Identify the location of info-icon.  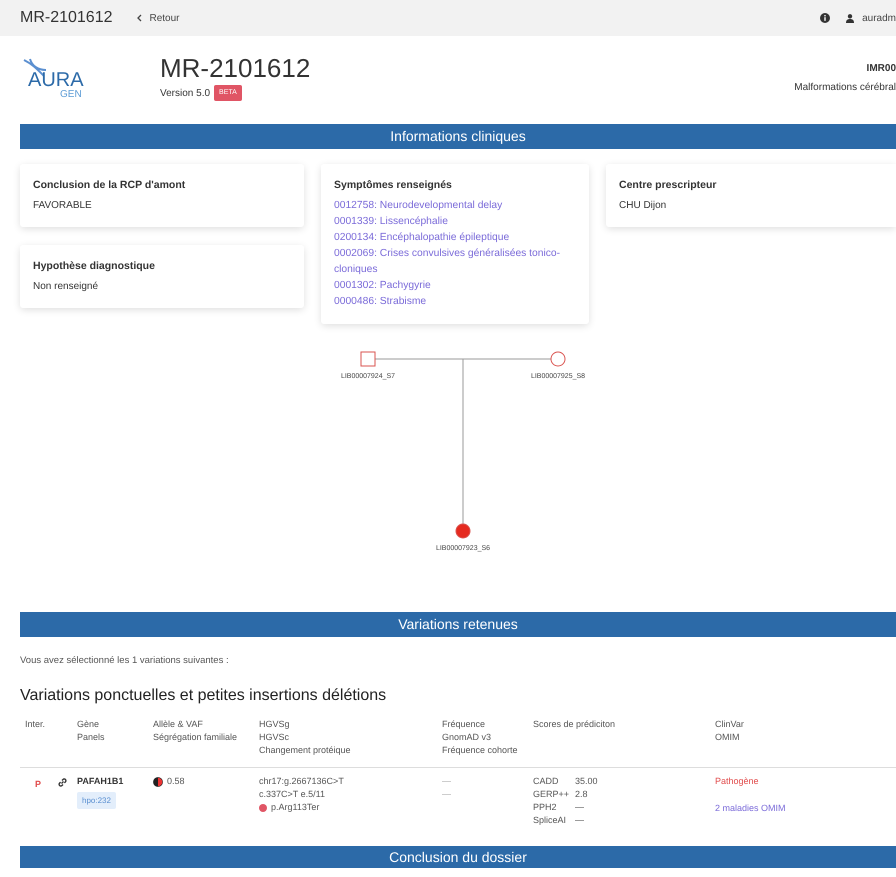
(825, 18).